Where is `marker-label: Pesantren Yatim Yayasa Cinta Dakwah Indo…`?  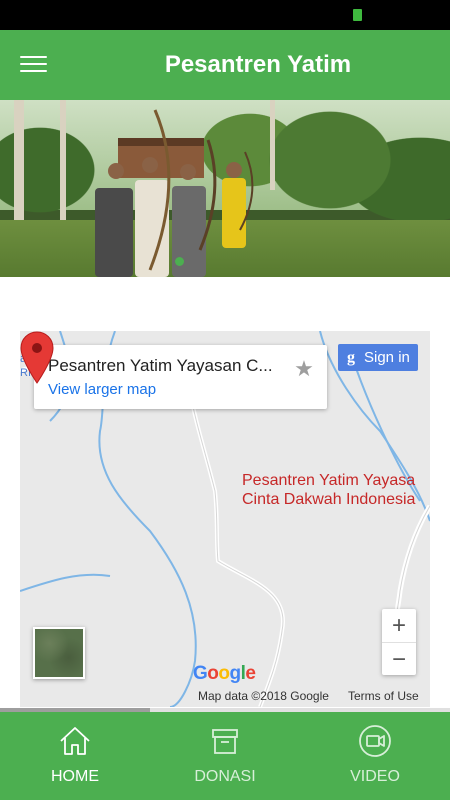
marker-label: Pesantren Yatim Yayasa Cinta Dakwah Indo… is located at coordinates (329, 490).